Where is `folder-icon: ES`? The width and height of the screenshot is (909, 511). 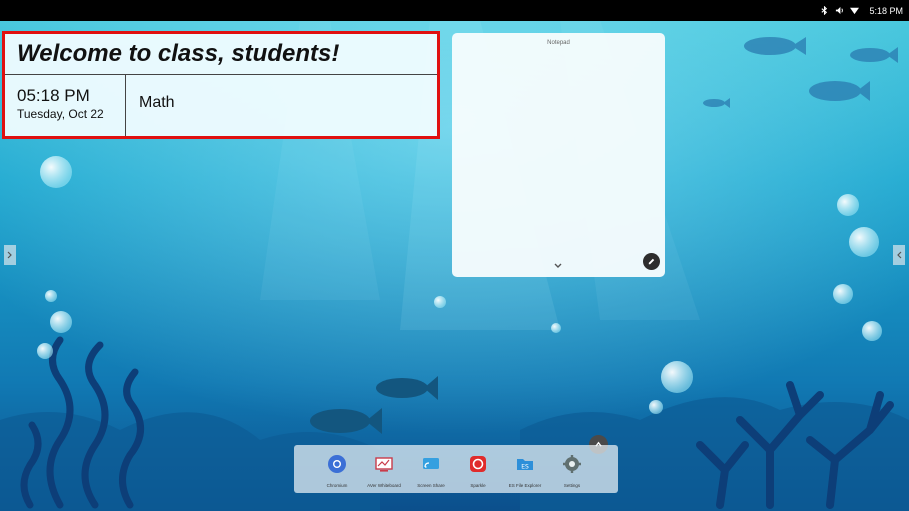 folder-icon: ES is located at coordinates (525, 465).